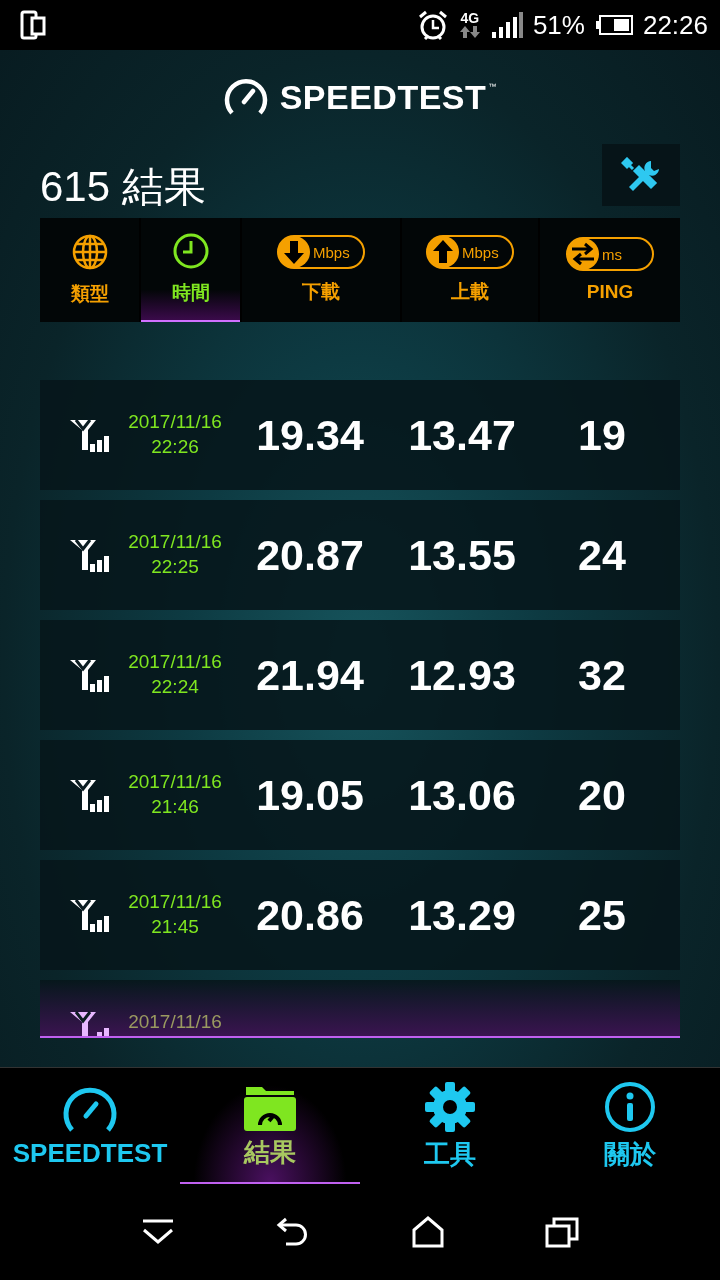 Image resolution: width=720 pixels, height=1280 pixels. What do you see at coordinates (190, 251) in the screenshot?
I see `clock-icon` at bounding box center [190, 251].